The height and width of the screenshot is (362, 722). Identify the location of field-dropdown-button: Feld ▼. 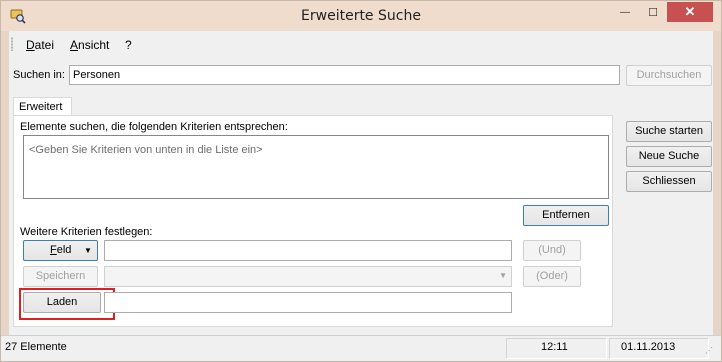
(60, 250).